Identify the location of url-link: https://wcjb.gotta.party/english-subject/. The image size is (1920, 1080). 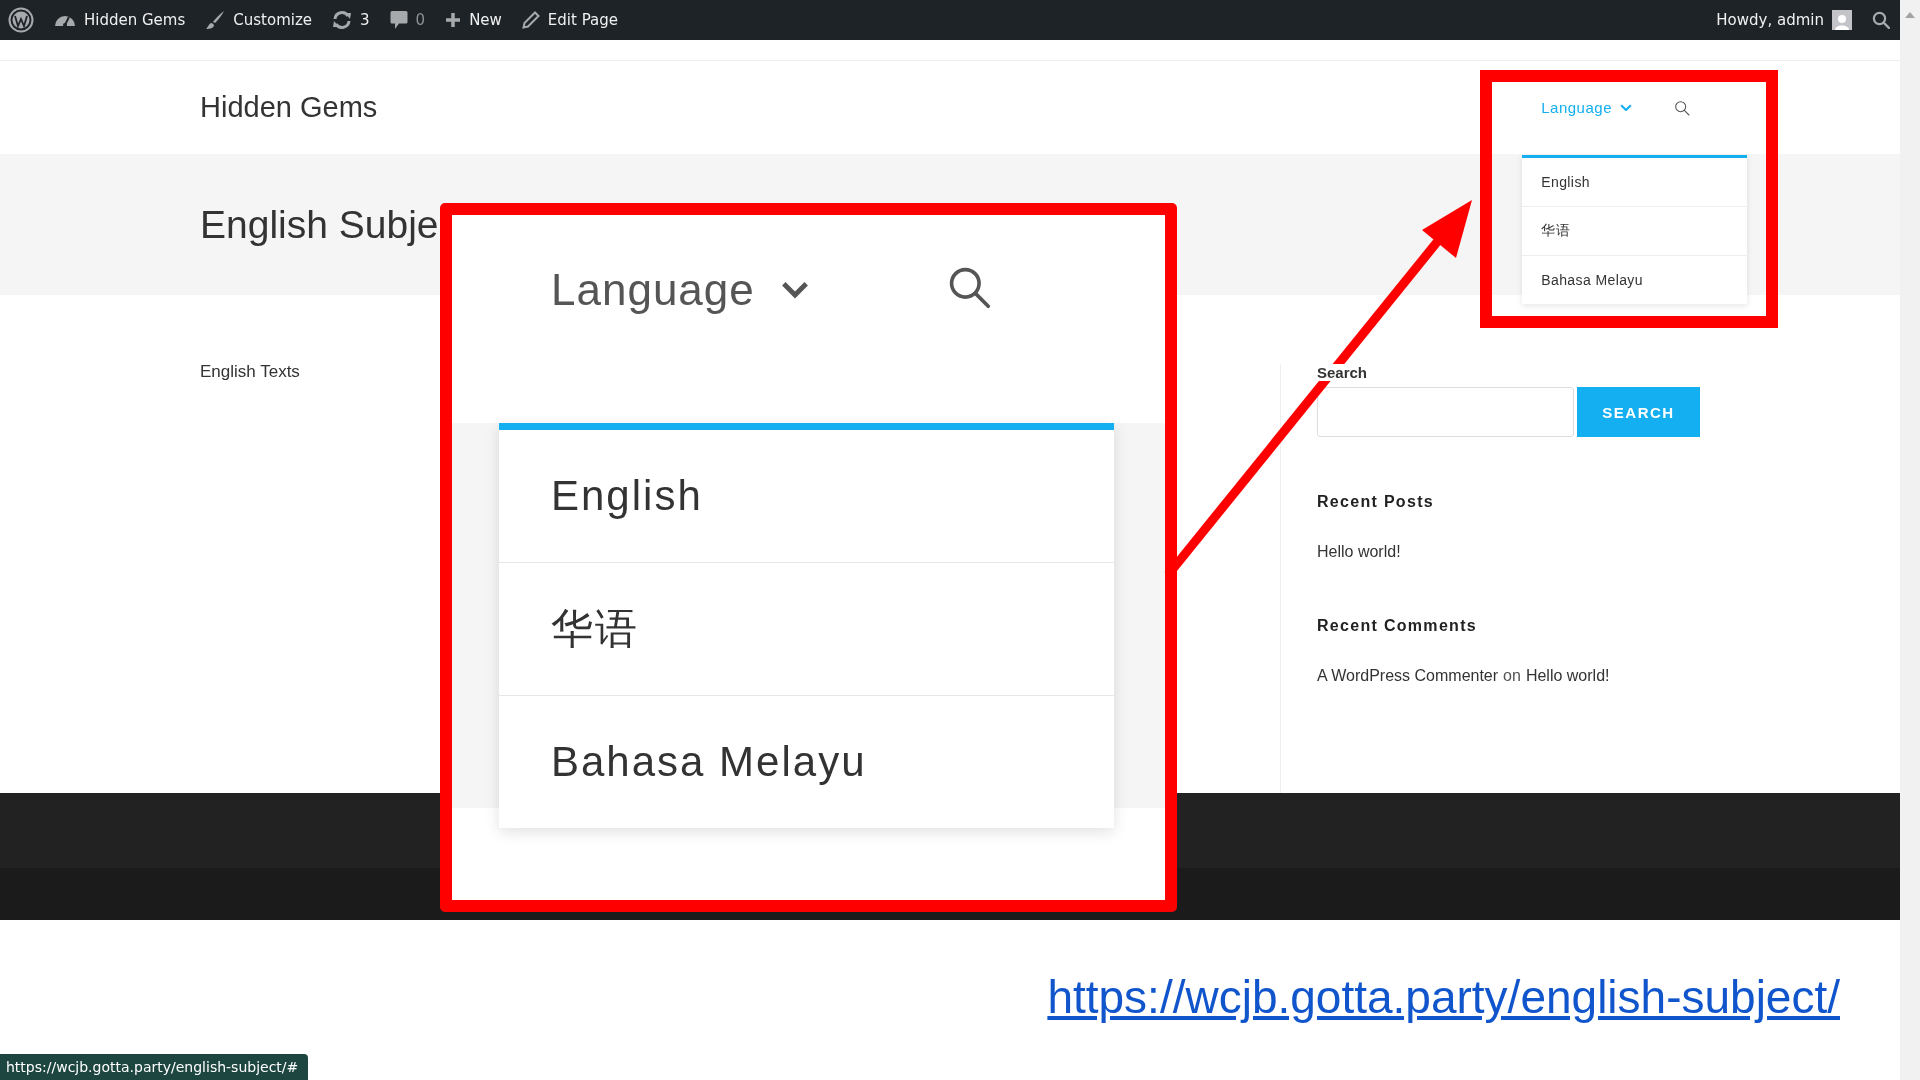
(1443, 1025).